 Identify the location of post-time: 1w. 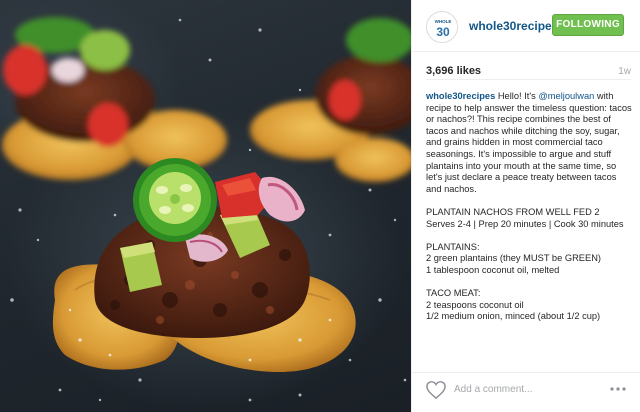
(624, 71).